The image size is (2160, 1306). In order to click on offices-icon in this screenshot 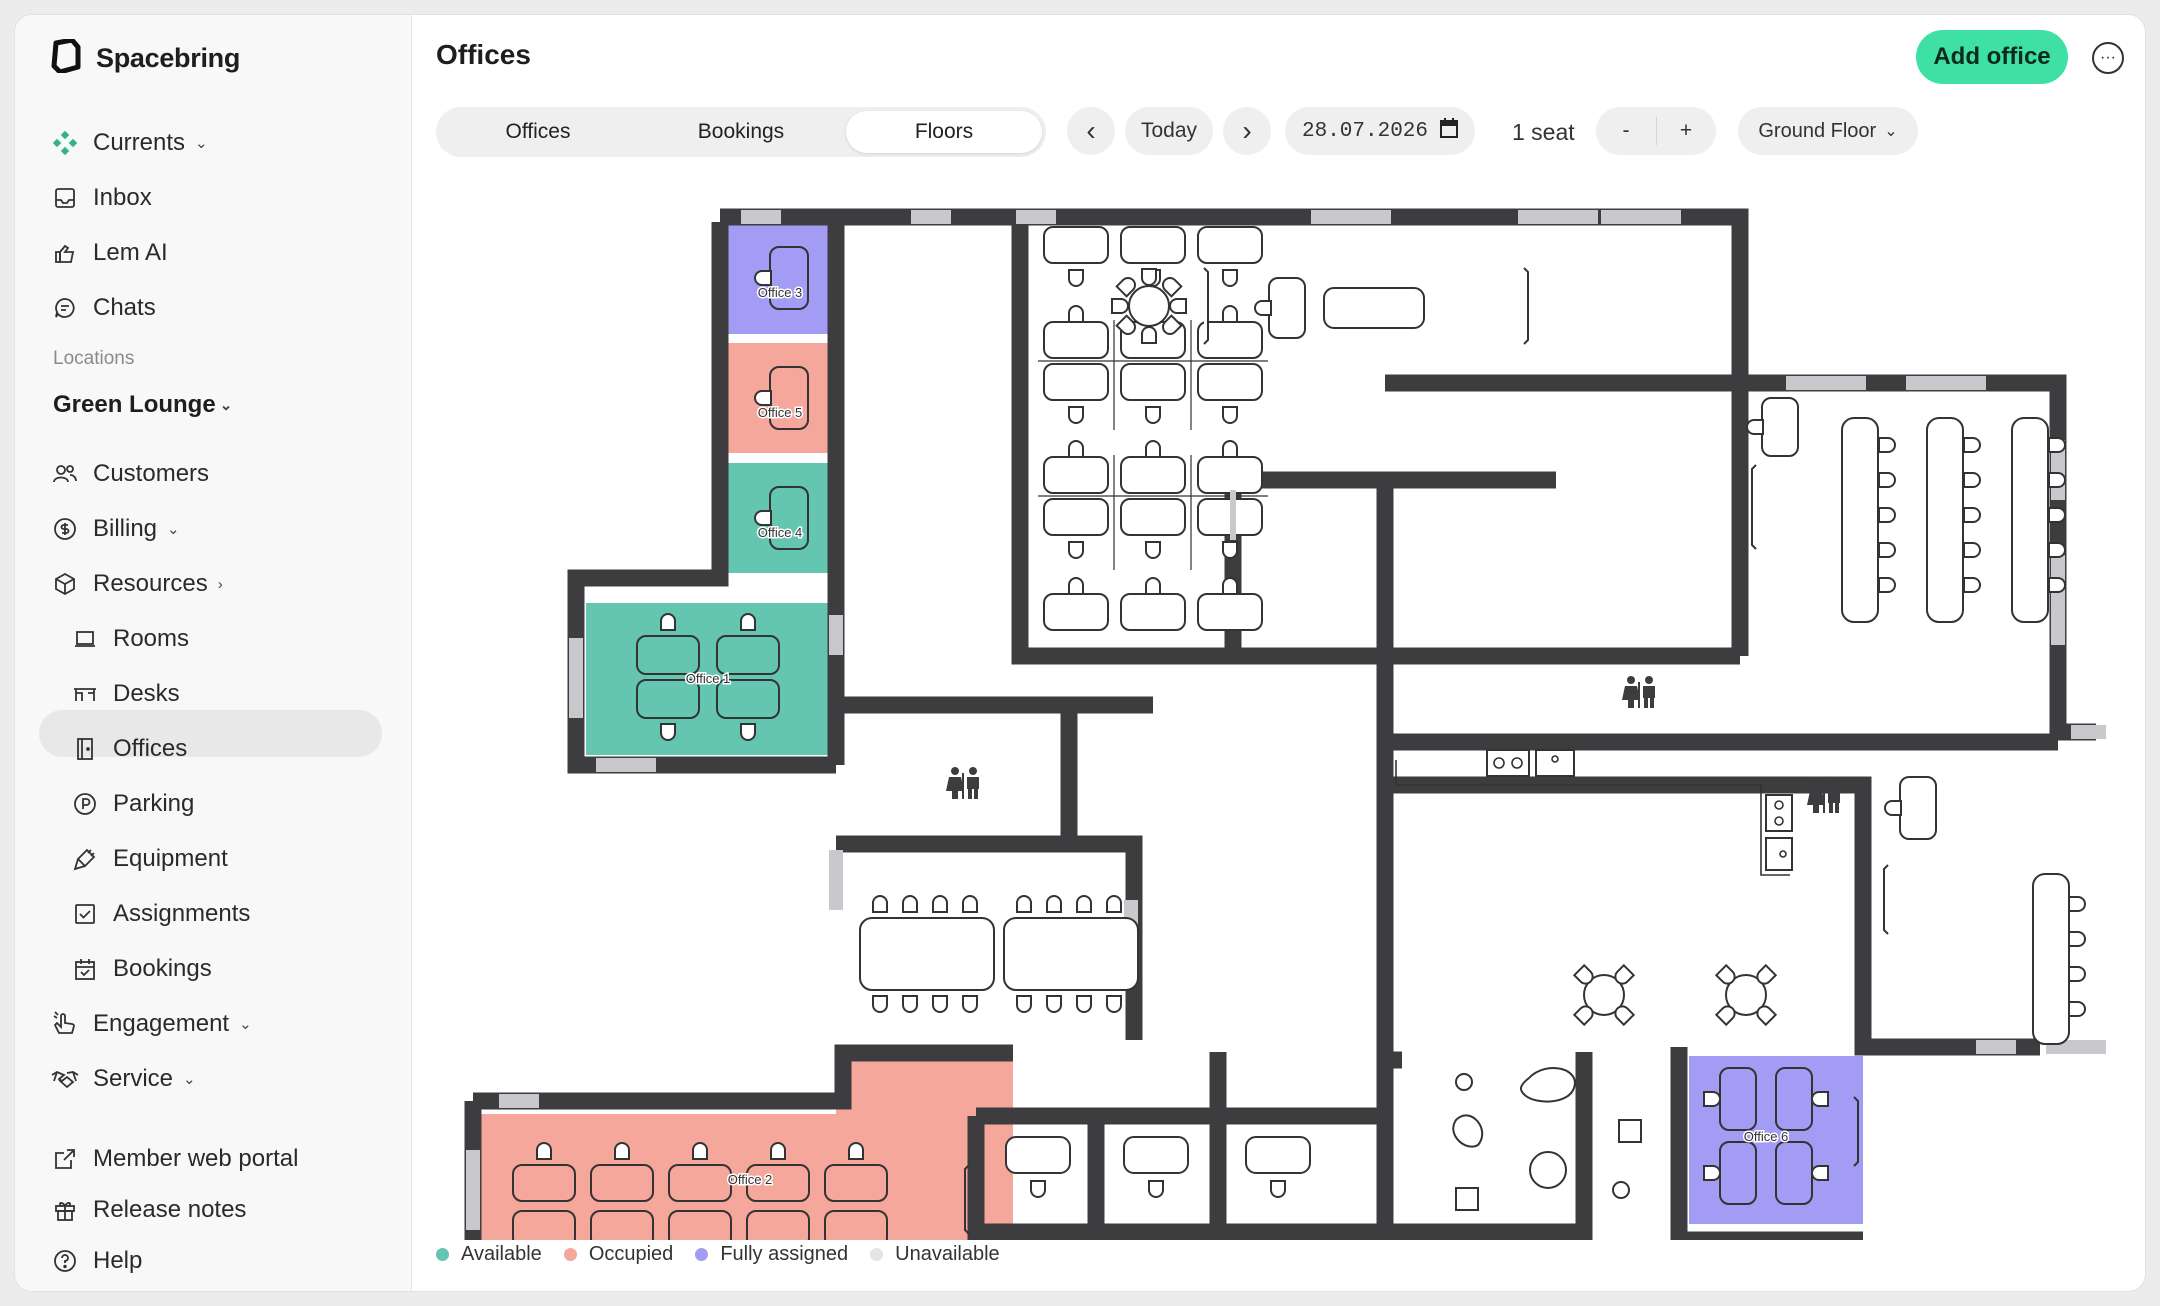, I will do `click(85, 749)`.